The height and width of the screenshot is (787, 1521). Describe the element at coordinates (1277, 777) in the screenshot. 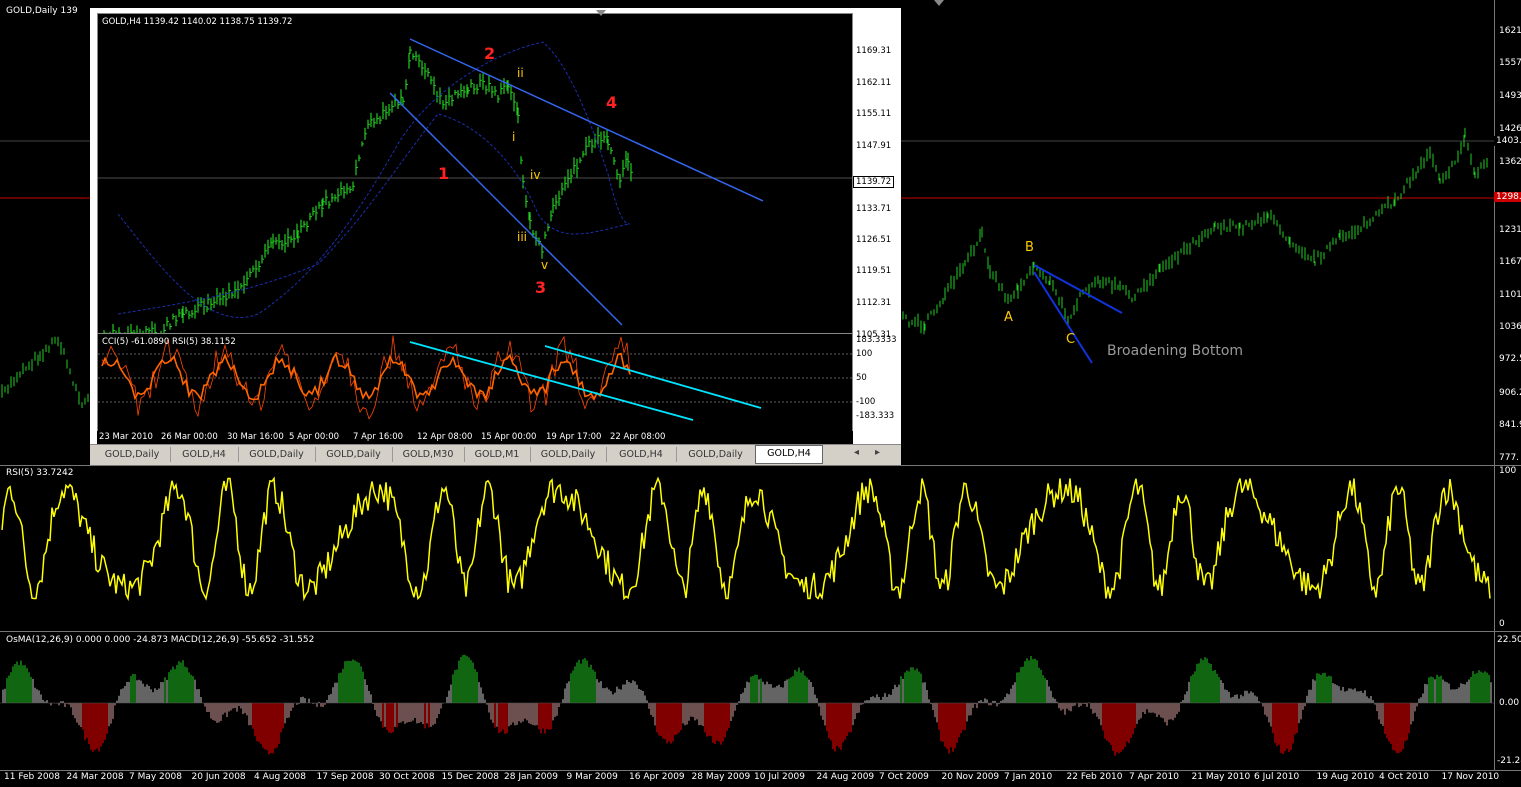

I see `date-axis-label: 6 Jul 2010` at that location.